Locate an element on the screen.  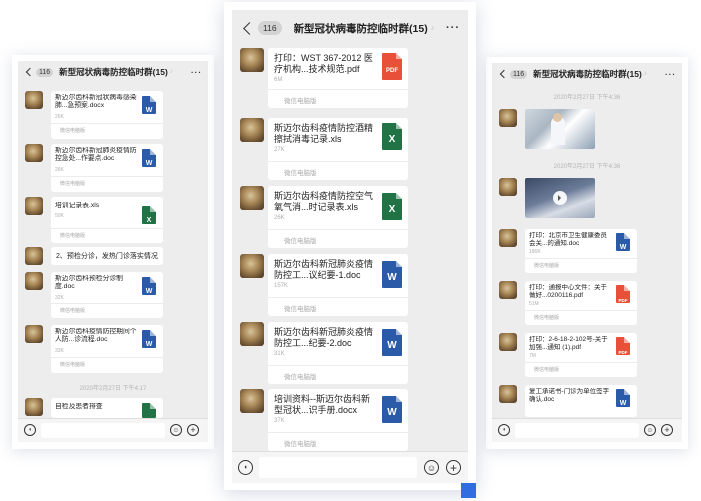
file-card: 打印：北京市卫生健康委员会关...的通知.doc 186K W 微信电脑版 is located at coordinates (581, 251).